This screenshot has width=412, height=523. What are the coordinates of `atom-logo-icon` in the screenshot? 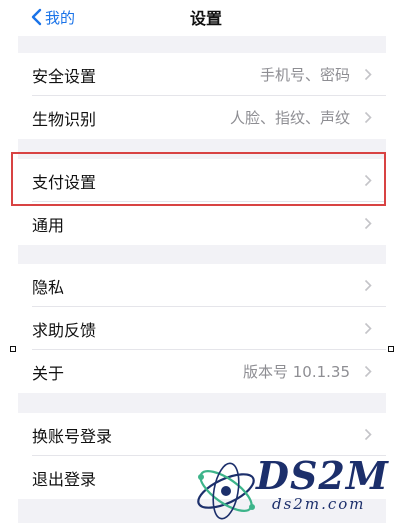 It's located at (226, 491).